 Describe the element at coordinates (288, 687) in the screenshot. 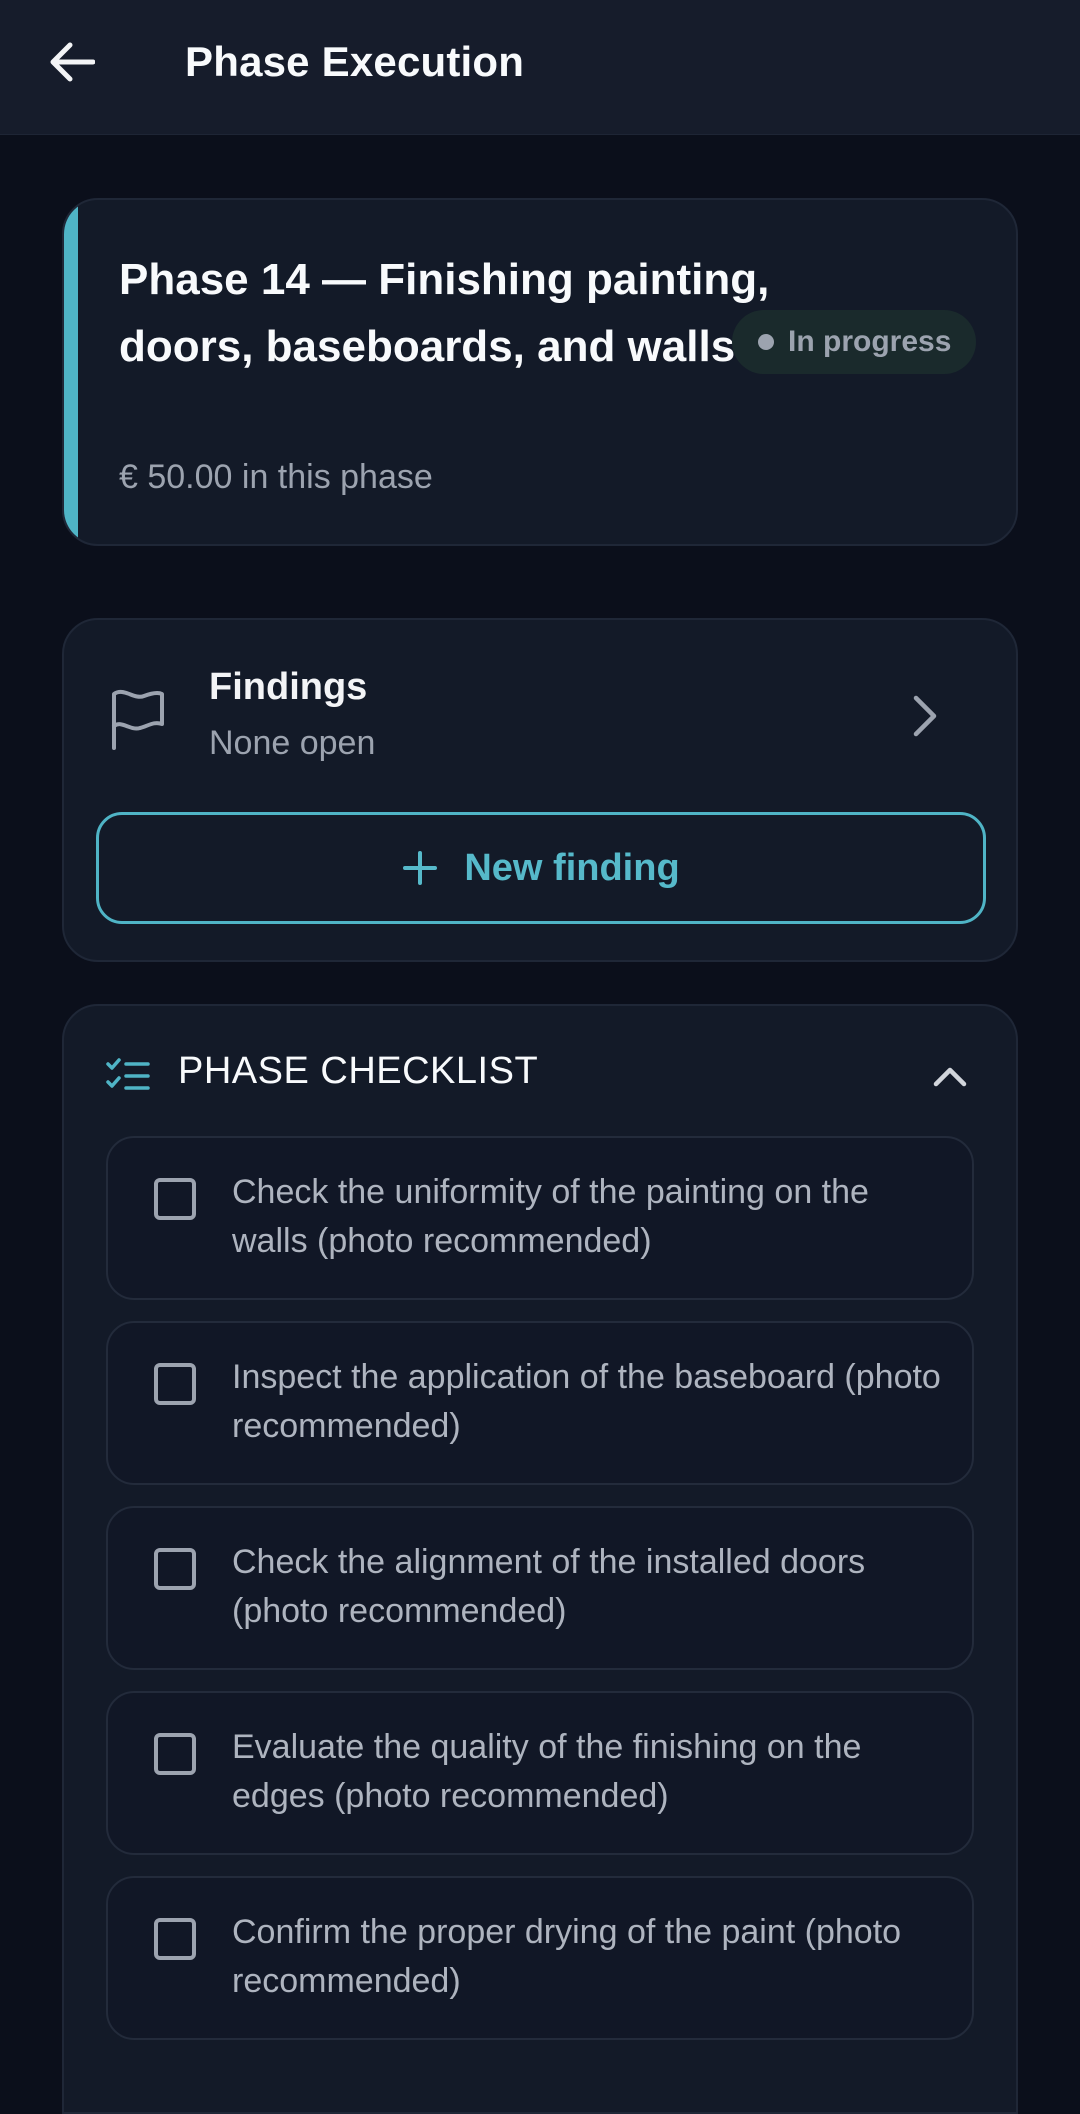

I see `findings-title: Findings` at that location.